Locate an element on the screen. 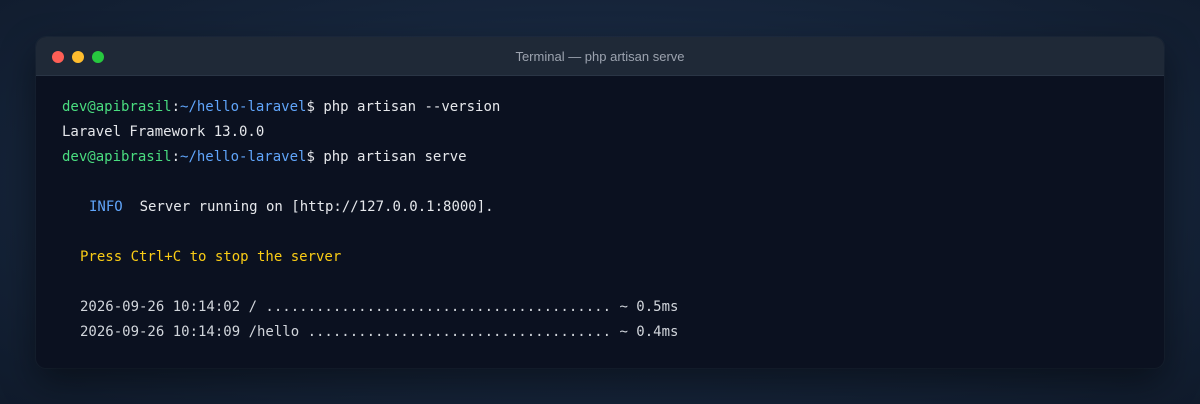 This screenshot has width=1200, height=404. command-text: php artisan --version is located at coordinates (412, 107).